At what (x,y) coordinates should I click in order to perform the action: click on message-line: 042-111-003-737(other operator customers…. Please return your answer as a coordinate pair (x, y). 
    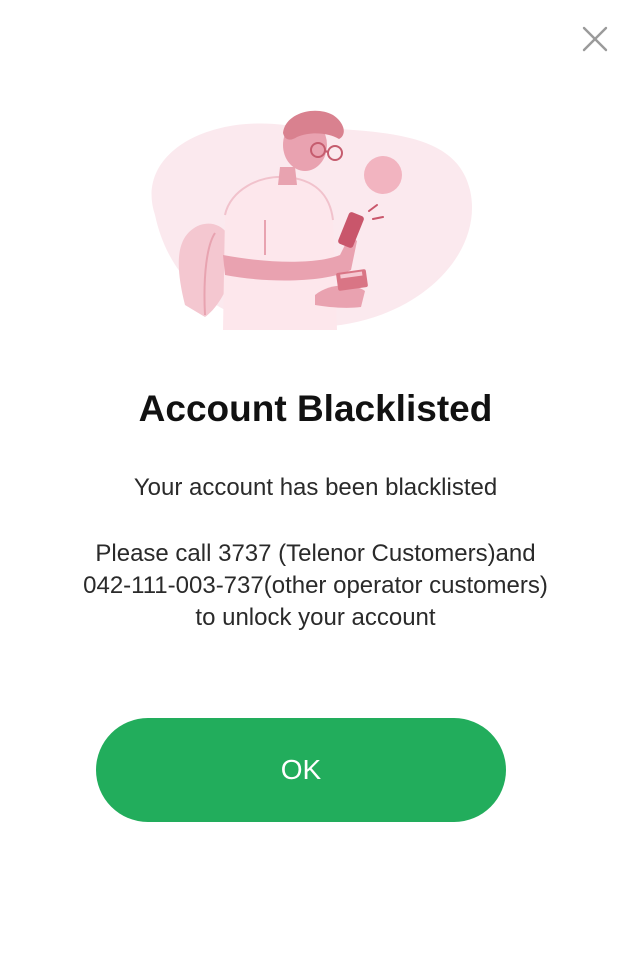
    Looking at the image, I should click on (315, 585).